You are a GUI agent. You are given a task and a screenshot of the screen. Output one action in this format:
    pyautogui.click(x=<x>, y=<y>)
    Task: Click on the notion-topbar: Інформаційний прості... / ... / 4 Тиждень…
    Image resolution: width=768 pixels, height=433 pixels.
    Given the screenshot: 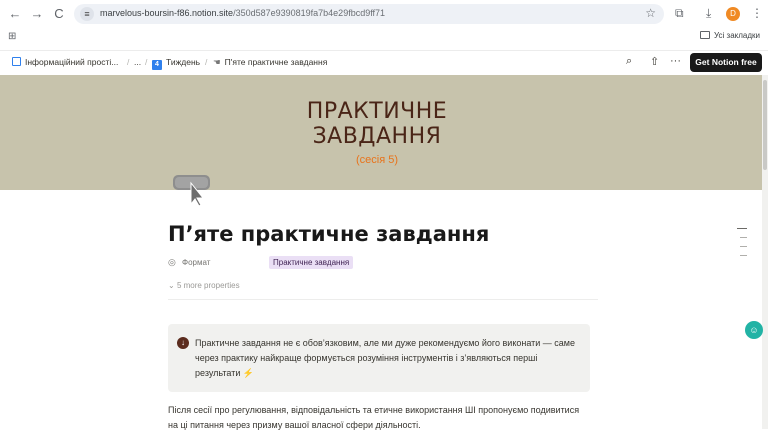 What is the action you would take?
    pyautogui.click(x=384, y=62)
    